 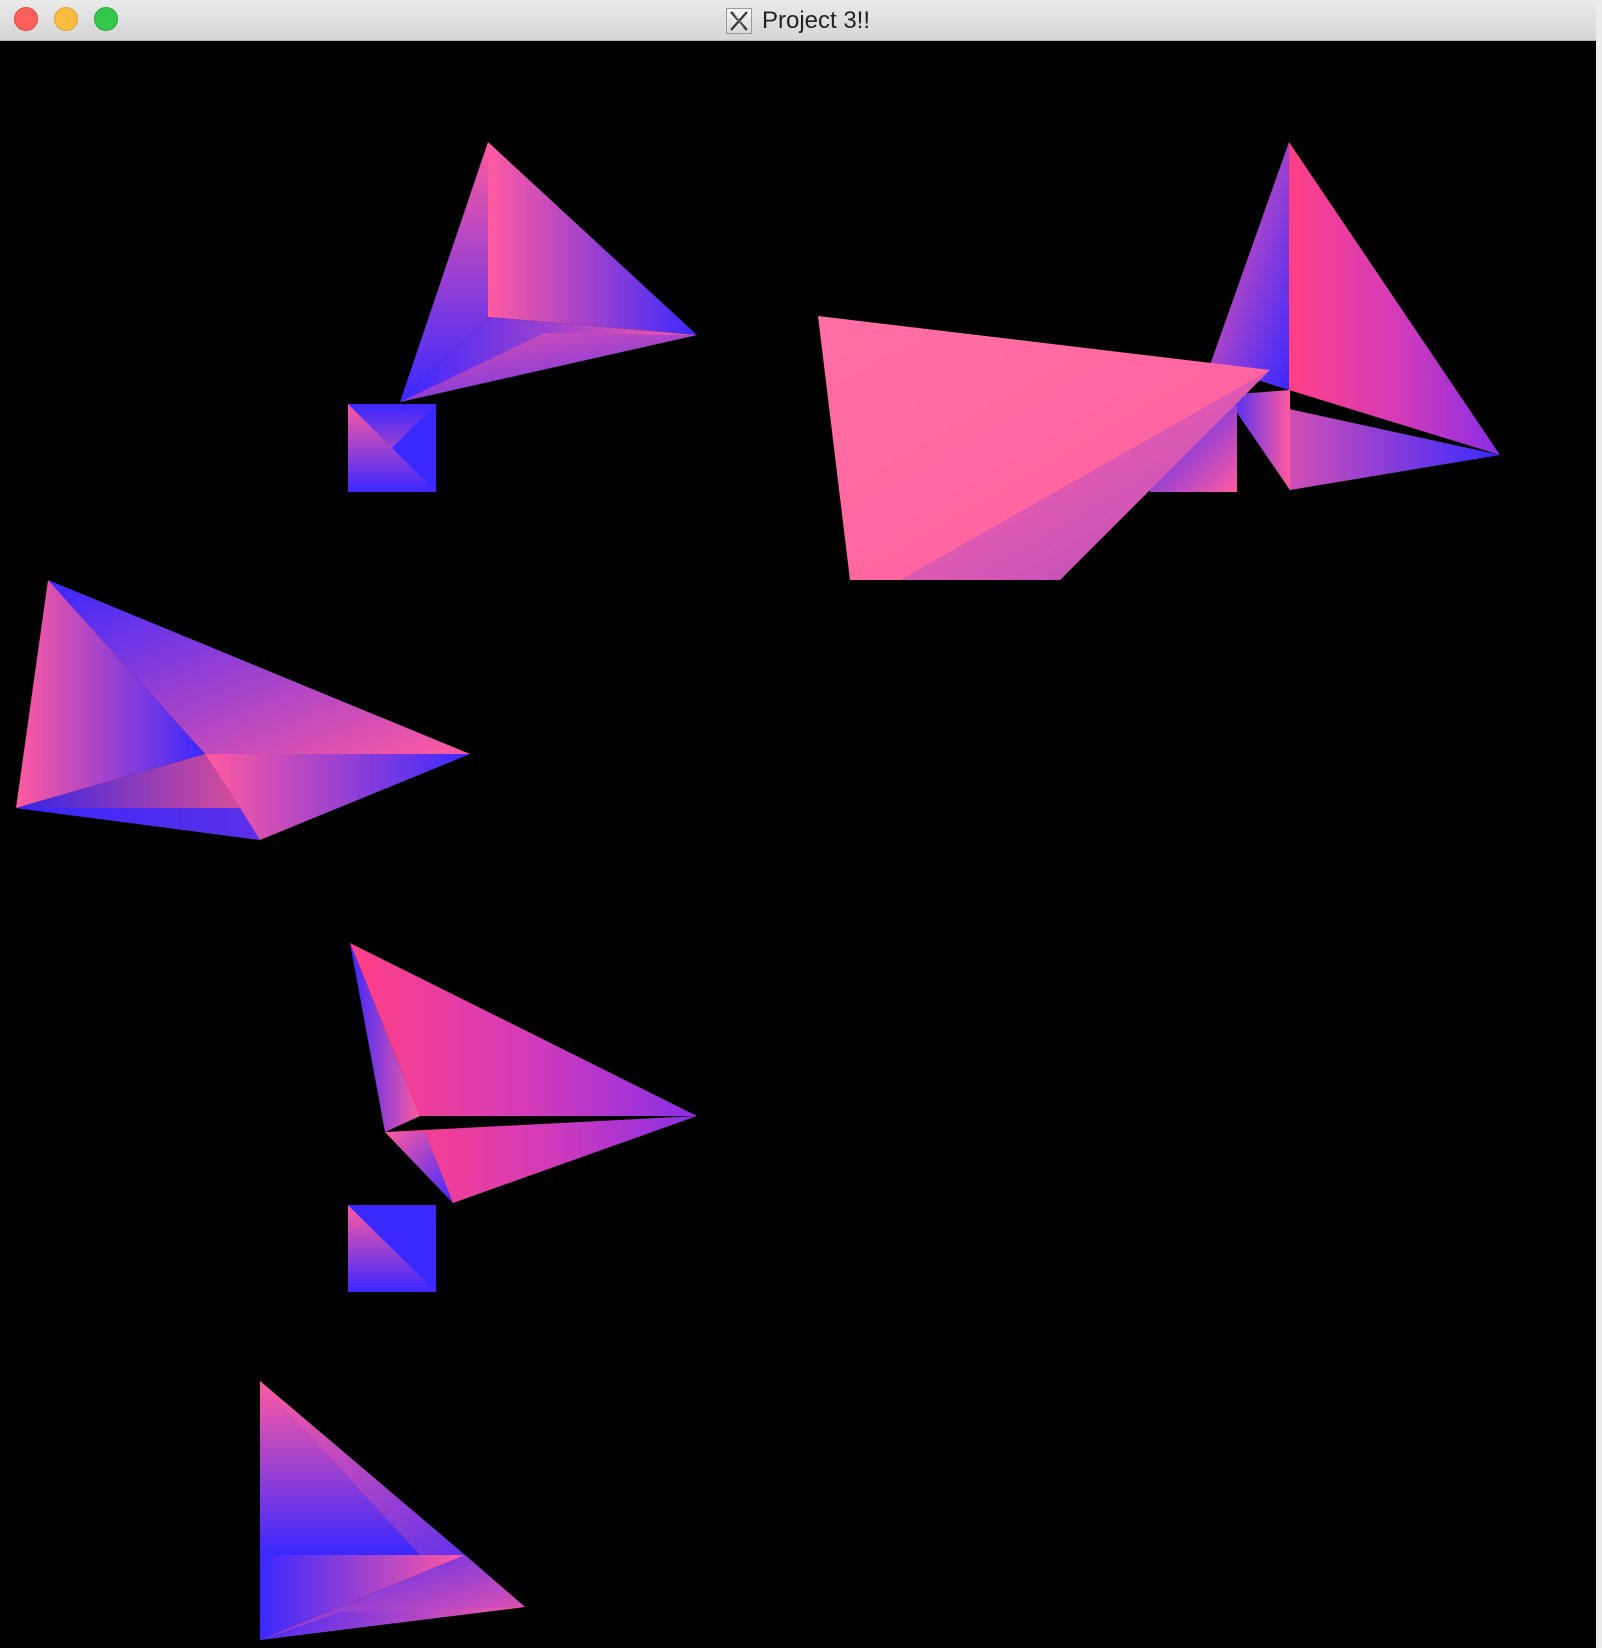 What do you see at coordinates (816, 20) in the screenshot?
I see `window-title: Project 3!!` at bounding box center [816, 20].